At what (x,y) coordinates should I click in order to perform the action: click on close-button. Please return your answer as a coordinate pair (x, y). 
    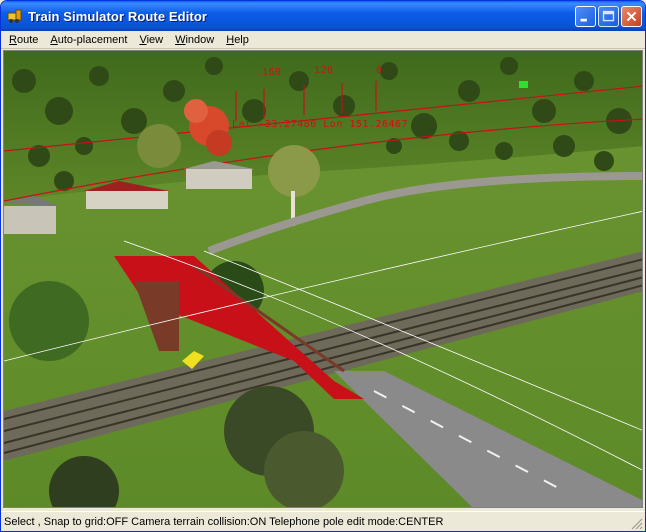
    Looking at the image, I should click on (631, 16).